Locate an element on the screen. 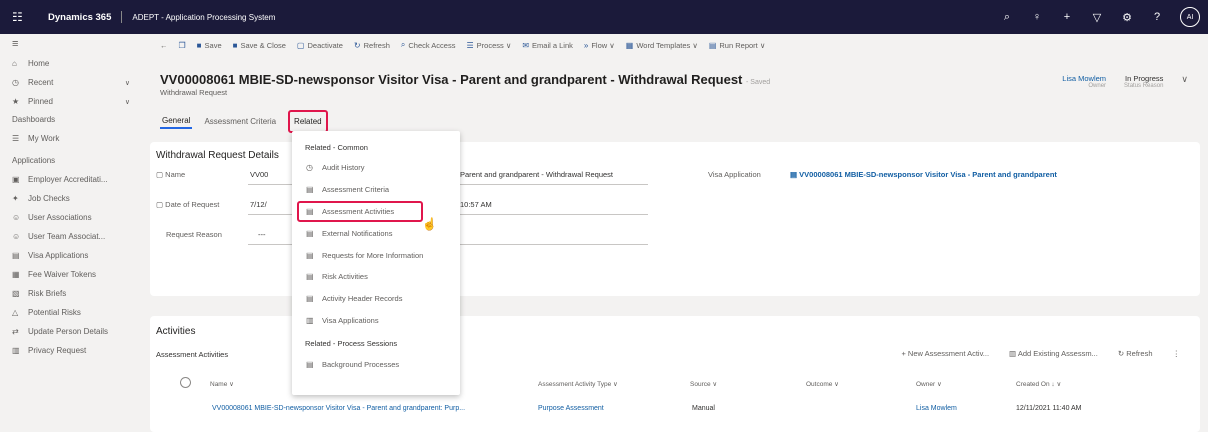  save-close-button: ■ Save & Close is located at coordinates (259, 45).